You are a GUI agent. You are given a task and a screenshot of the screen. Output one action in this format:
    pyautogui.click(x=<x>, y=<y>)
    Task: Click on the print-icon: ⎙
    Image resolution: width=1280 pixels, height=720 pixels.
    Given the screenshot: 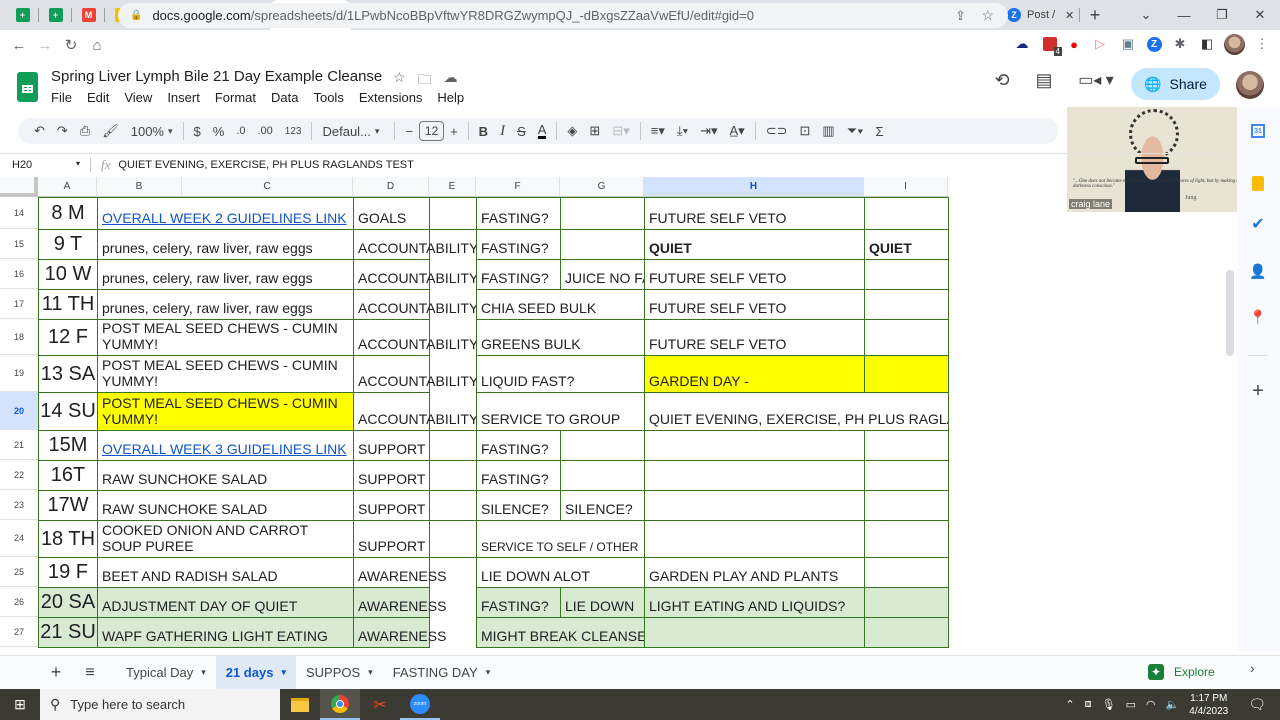 What is the action you would take?
    pyautogui.click(x=85, y=131)
    